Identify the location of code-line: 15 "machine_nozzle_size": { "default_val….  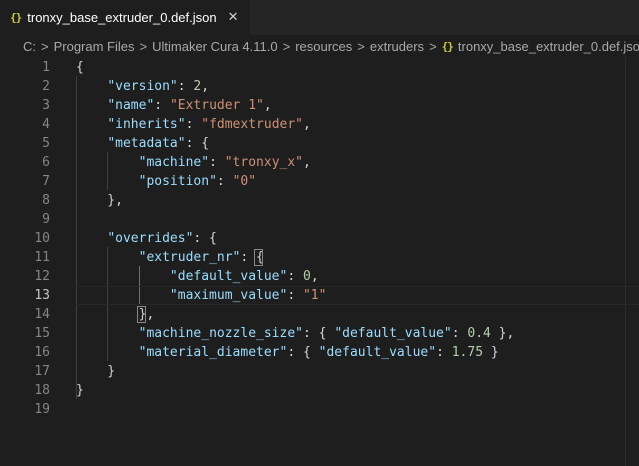
(319, 333).